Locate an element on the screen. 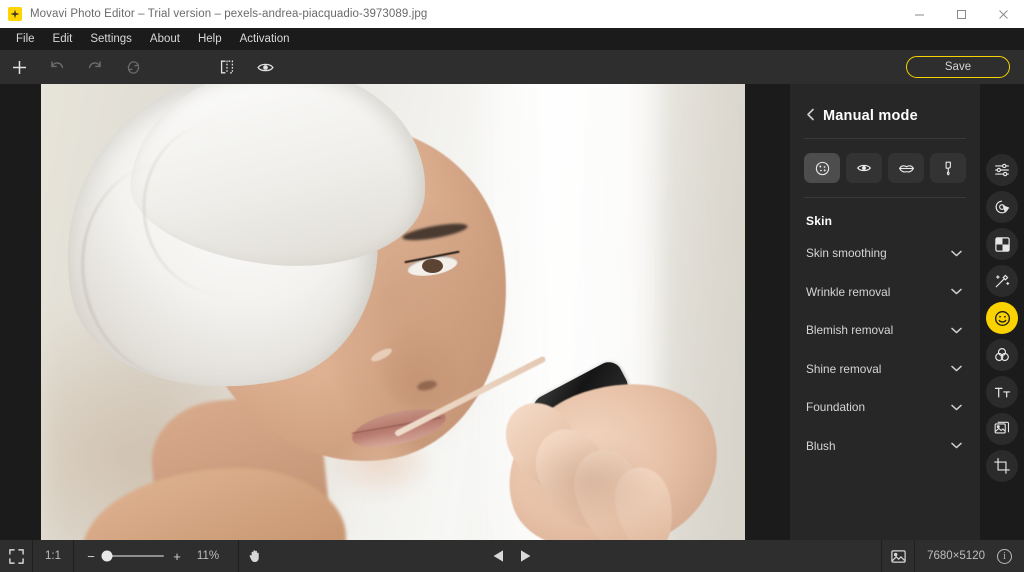 The width and height of the screenshot is (1024, 572). panel-tabs is located at coordinates (885, 161).